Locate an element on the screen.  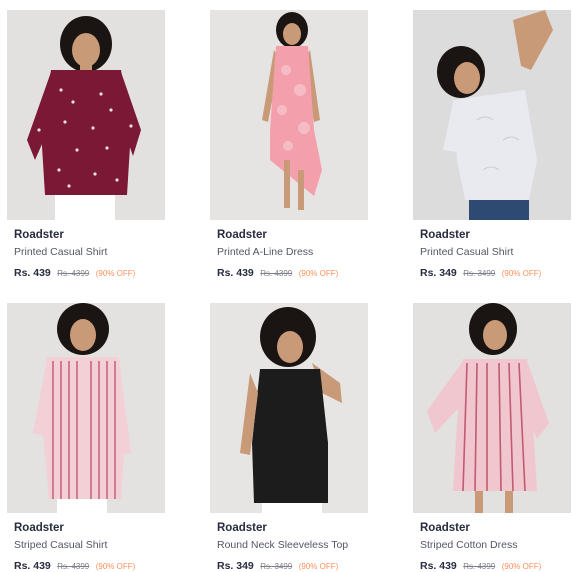
product-title: Striped Casual Shirt is located at coordinates (61, 545).